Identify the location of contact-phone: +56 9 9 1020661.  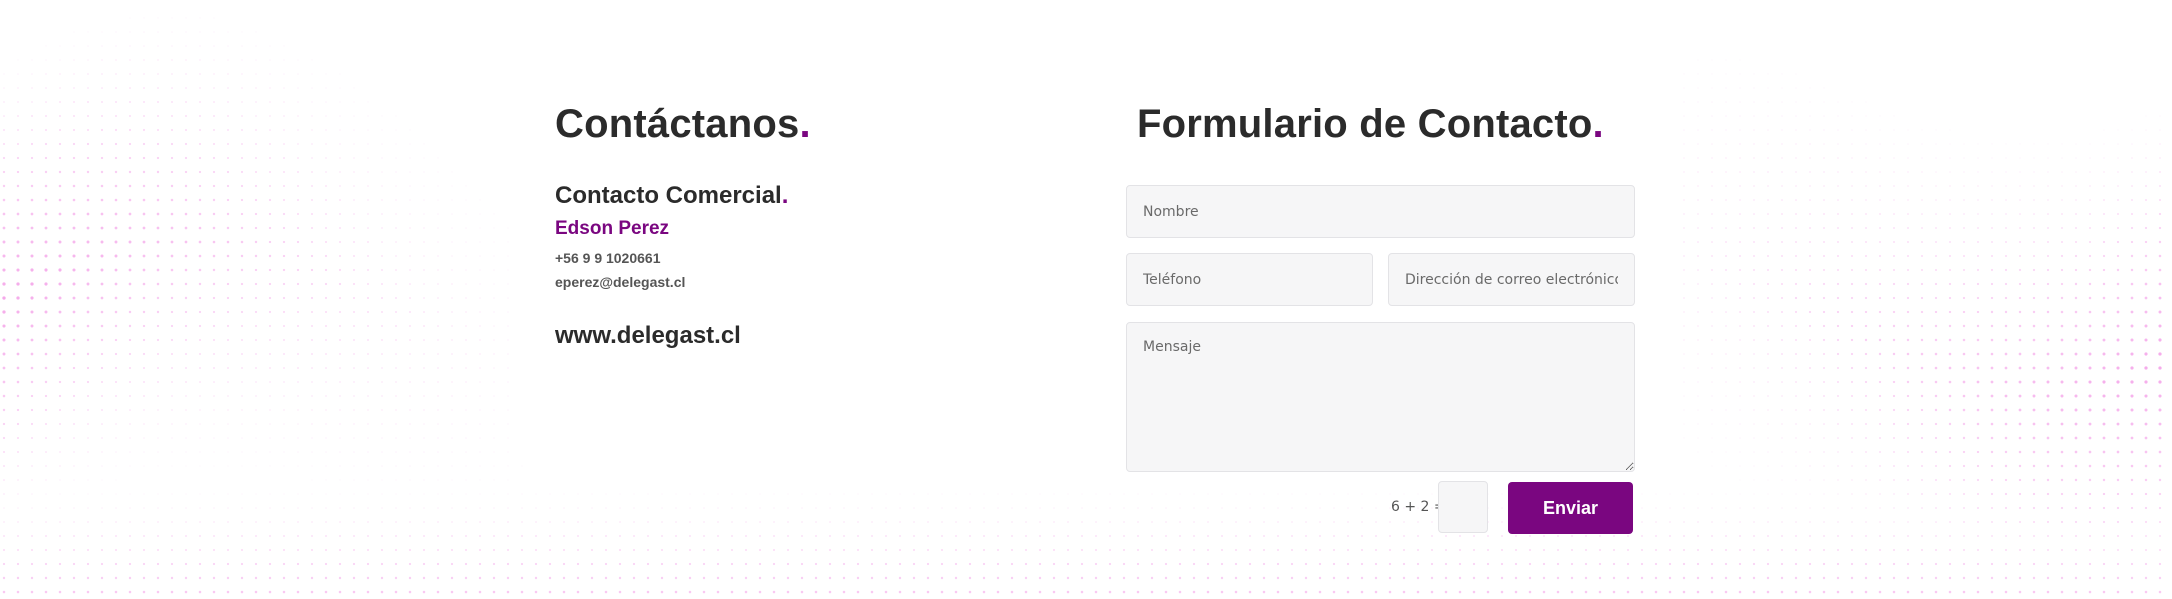
(608, 258).